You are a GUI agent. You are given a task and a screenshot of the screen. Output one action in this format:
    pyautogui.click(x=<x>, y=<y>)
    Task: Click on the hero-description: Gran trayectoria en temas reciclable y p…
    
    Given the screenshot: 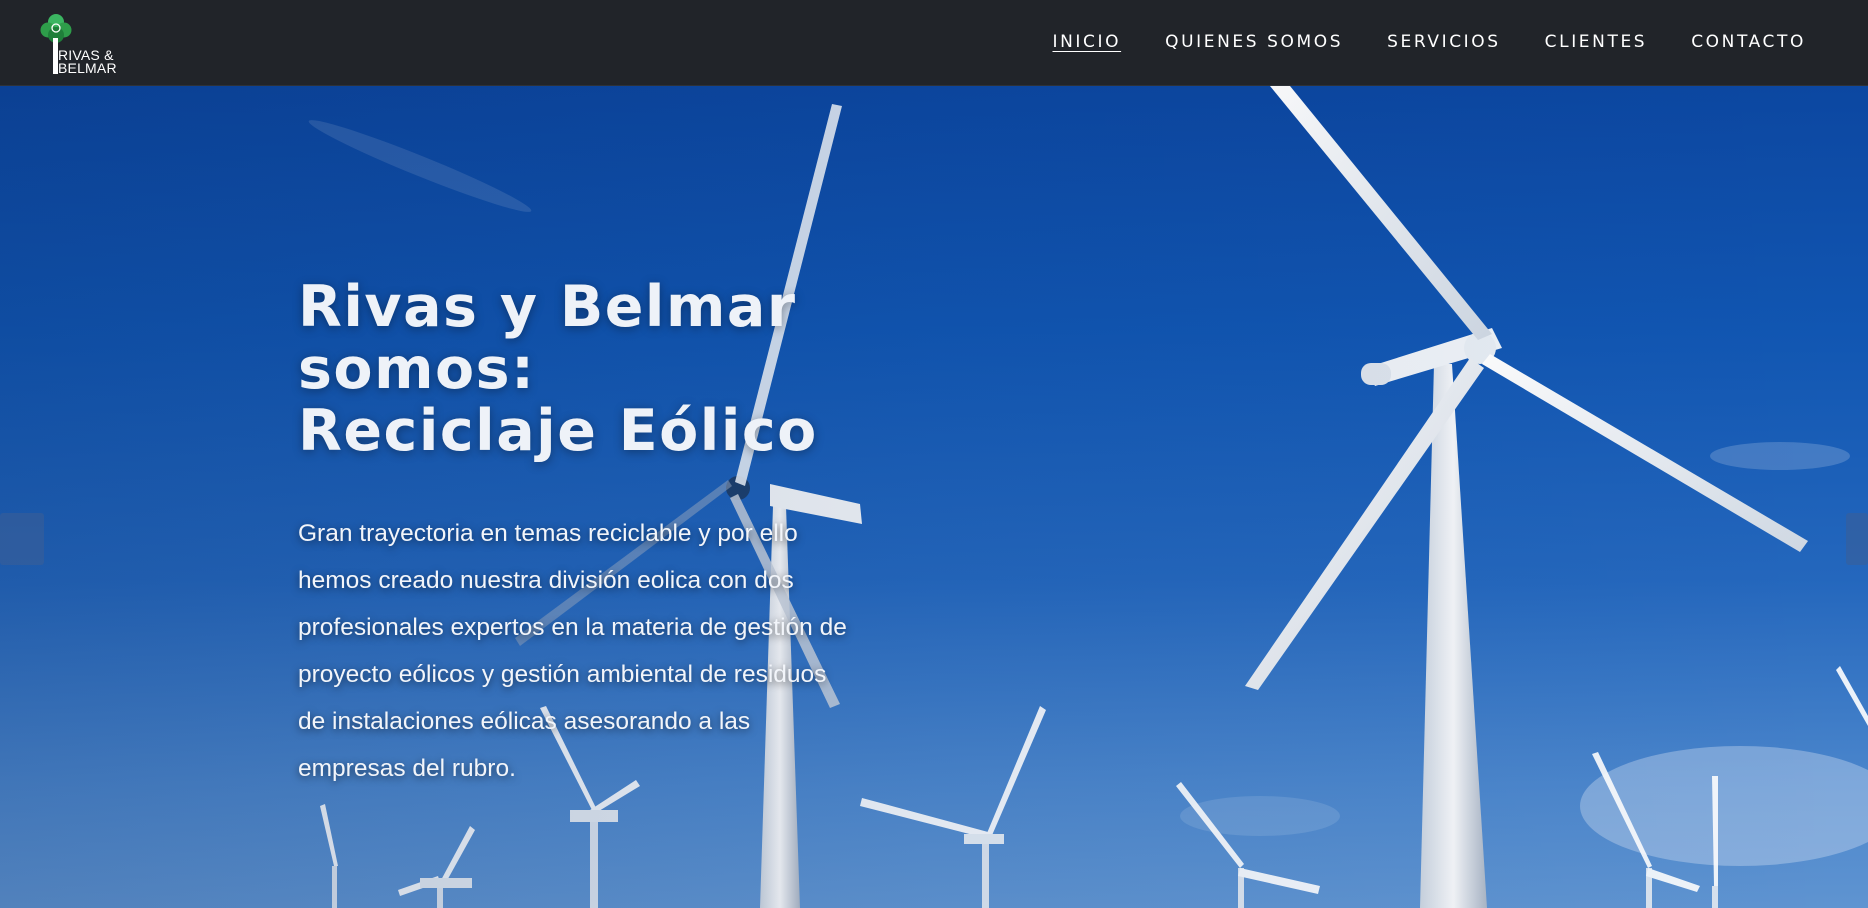 What is the action you would take?
    pyautogui.click(x=572, y=651)
    